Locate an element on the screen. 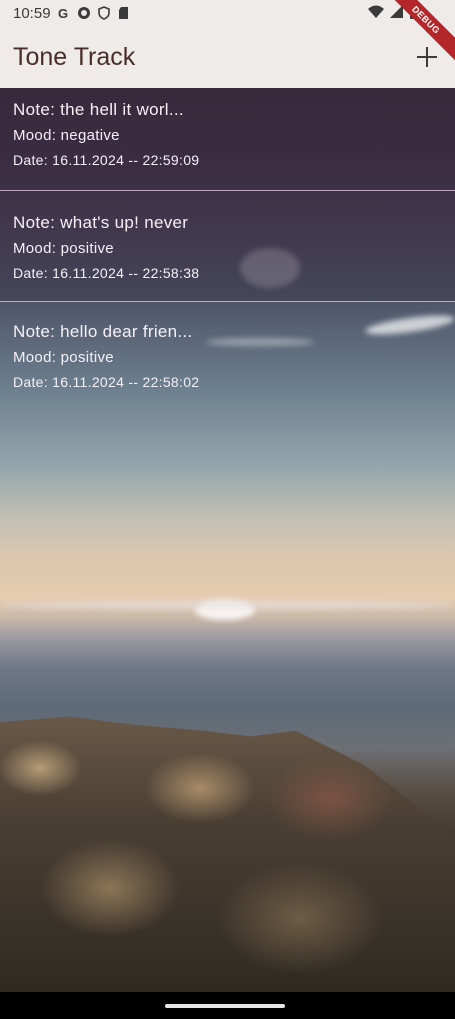 This screenshot has height=1019, width=455. cloud-layer is located at coordinates (227, 605).